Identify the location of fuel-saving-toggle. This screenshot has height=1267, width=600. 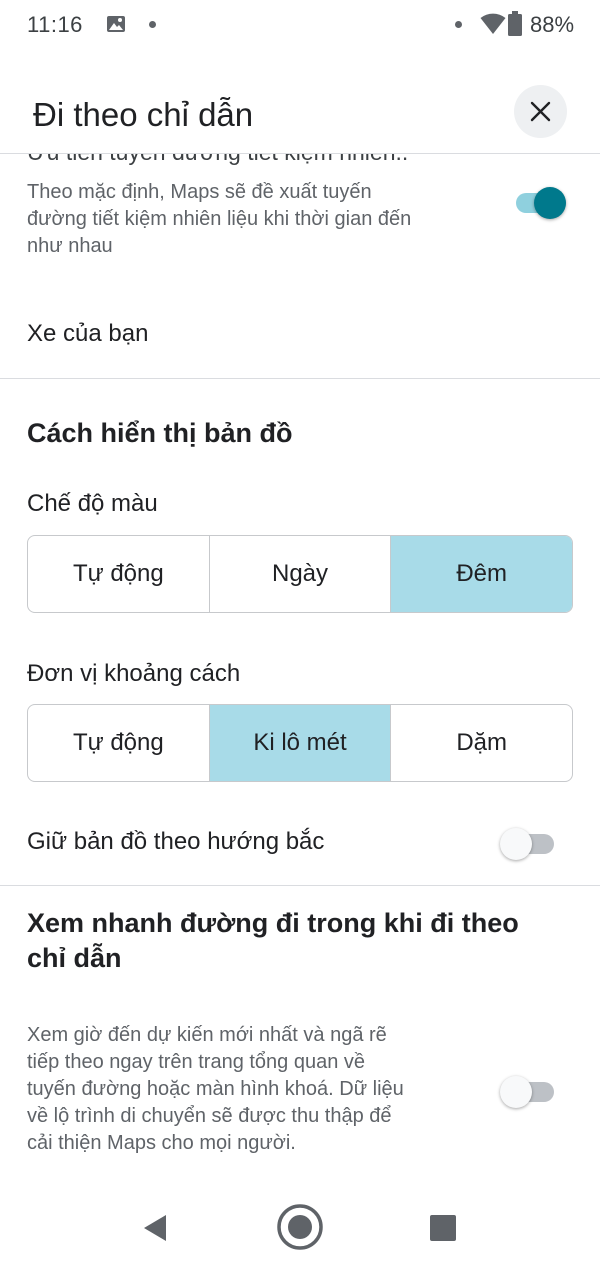
(540, 201).